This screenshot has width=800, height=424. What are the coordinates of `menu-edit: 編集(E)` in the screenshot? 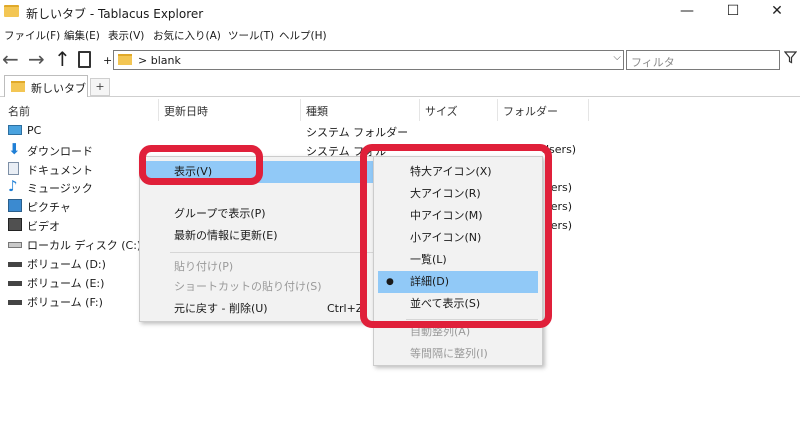 It's located at (82, 35).